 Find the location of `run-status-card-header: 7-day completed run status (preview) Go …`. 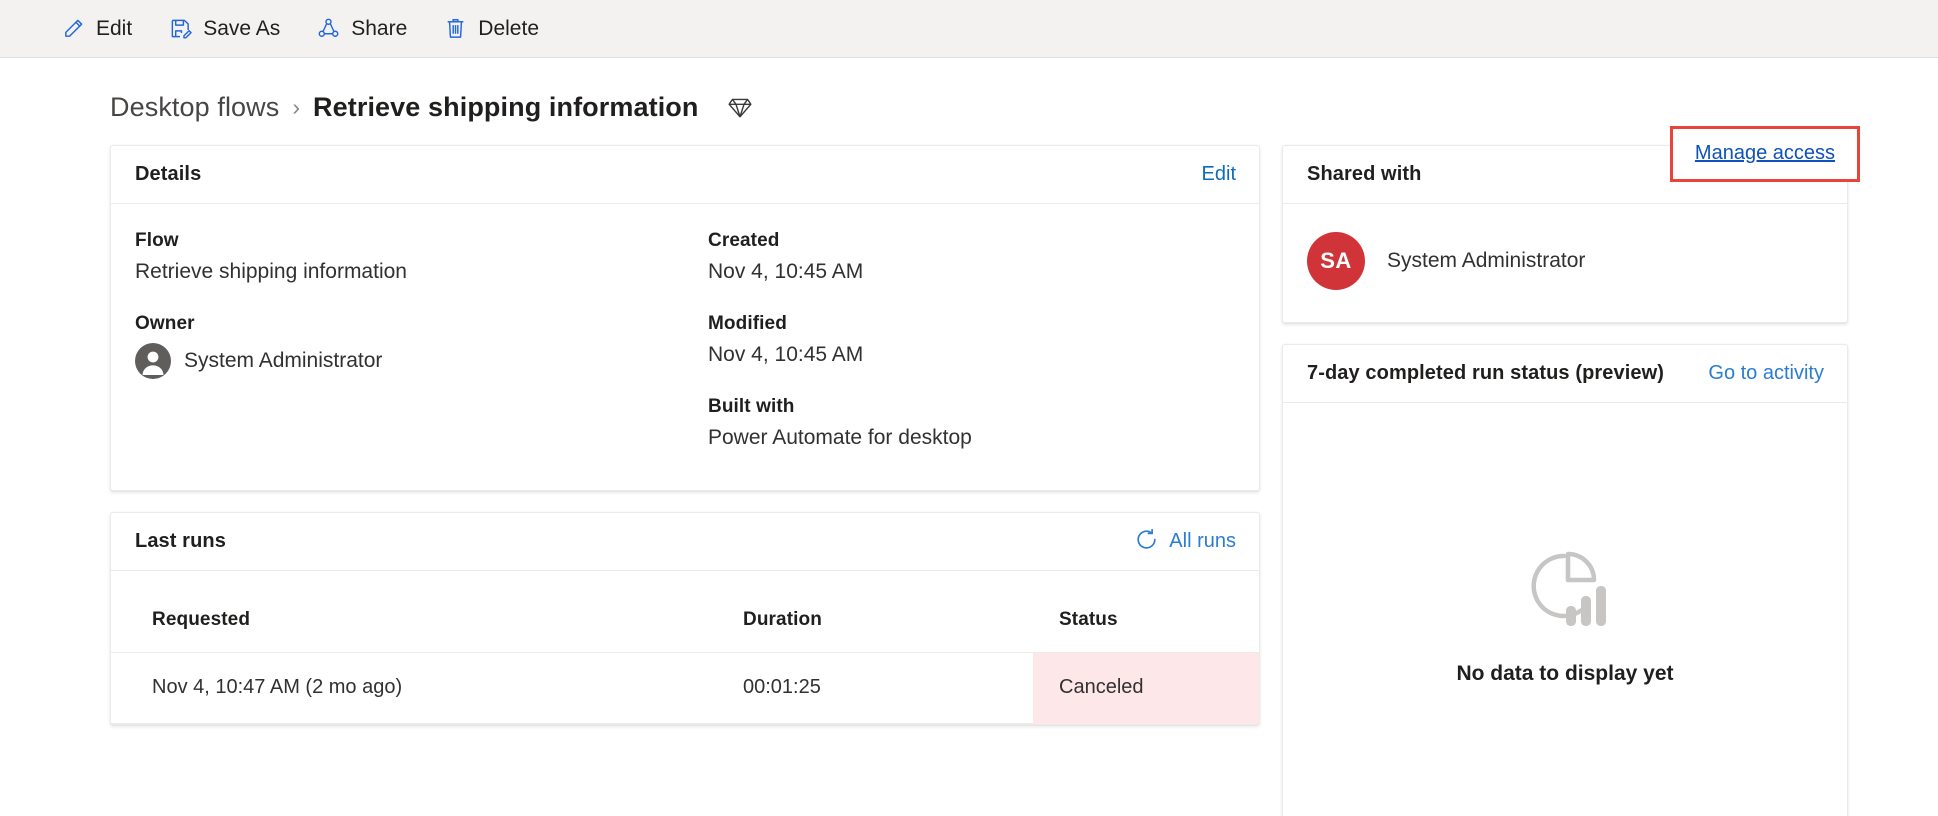

run-status-card-header: 7-day completed run status (preview) Go … is located at coordinates (1565, 374).